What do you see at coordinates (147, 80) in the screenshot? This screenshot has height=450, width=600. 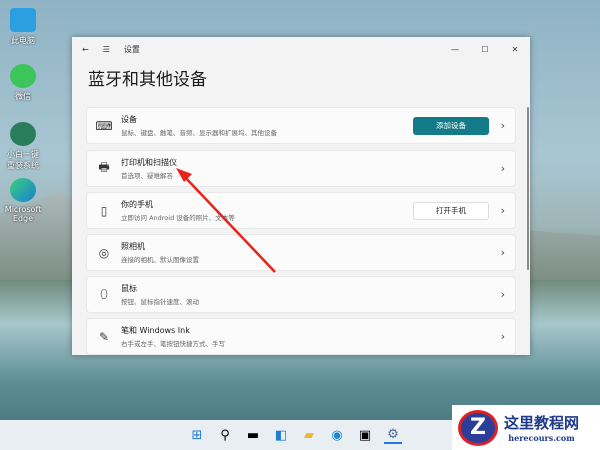 I see `page-title: 蓝牙和其他设备` at bounding box center [147, 80].